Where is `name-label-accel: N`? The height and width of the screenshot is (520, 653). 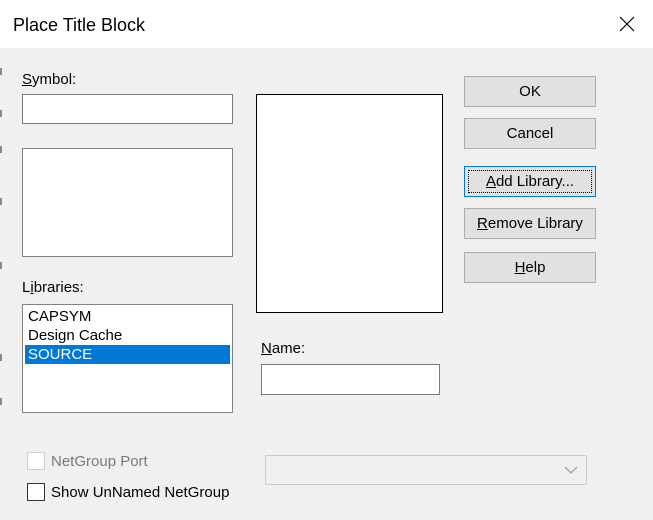 name-label-accel: N is located at coordinates (266, 348).